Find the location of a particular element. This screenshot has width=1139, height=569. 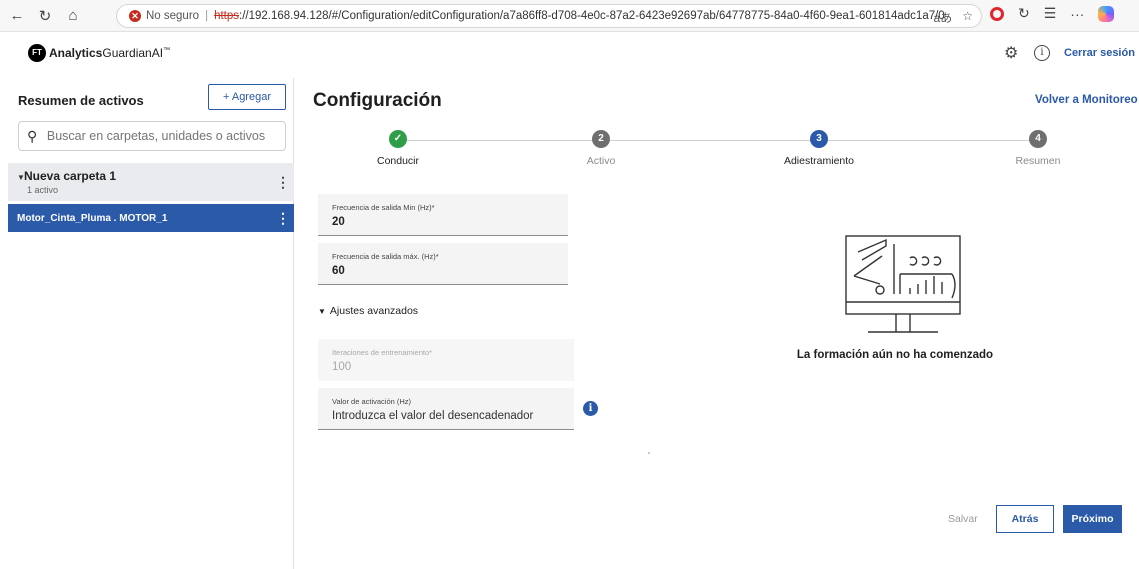

asset-name: Motor_Cinta_Pluma . MOTOR_1 is located at coordinates (92, 218).